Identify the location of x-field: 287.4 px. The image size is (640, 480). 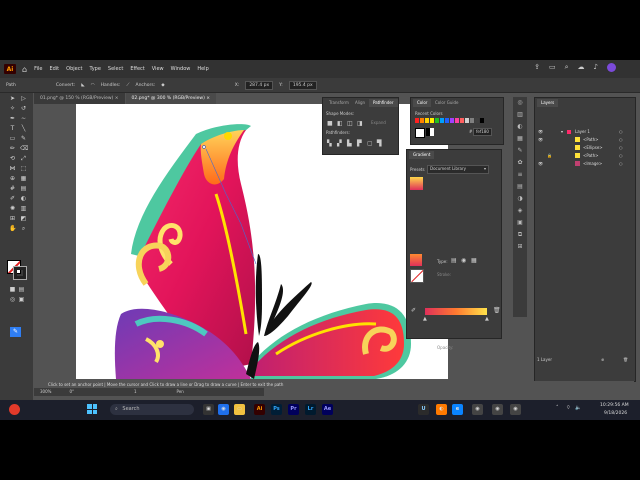
(259, 85).